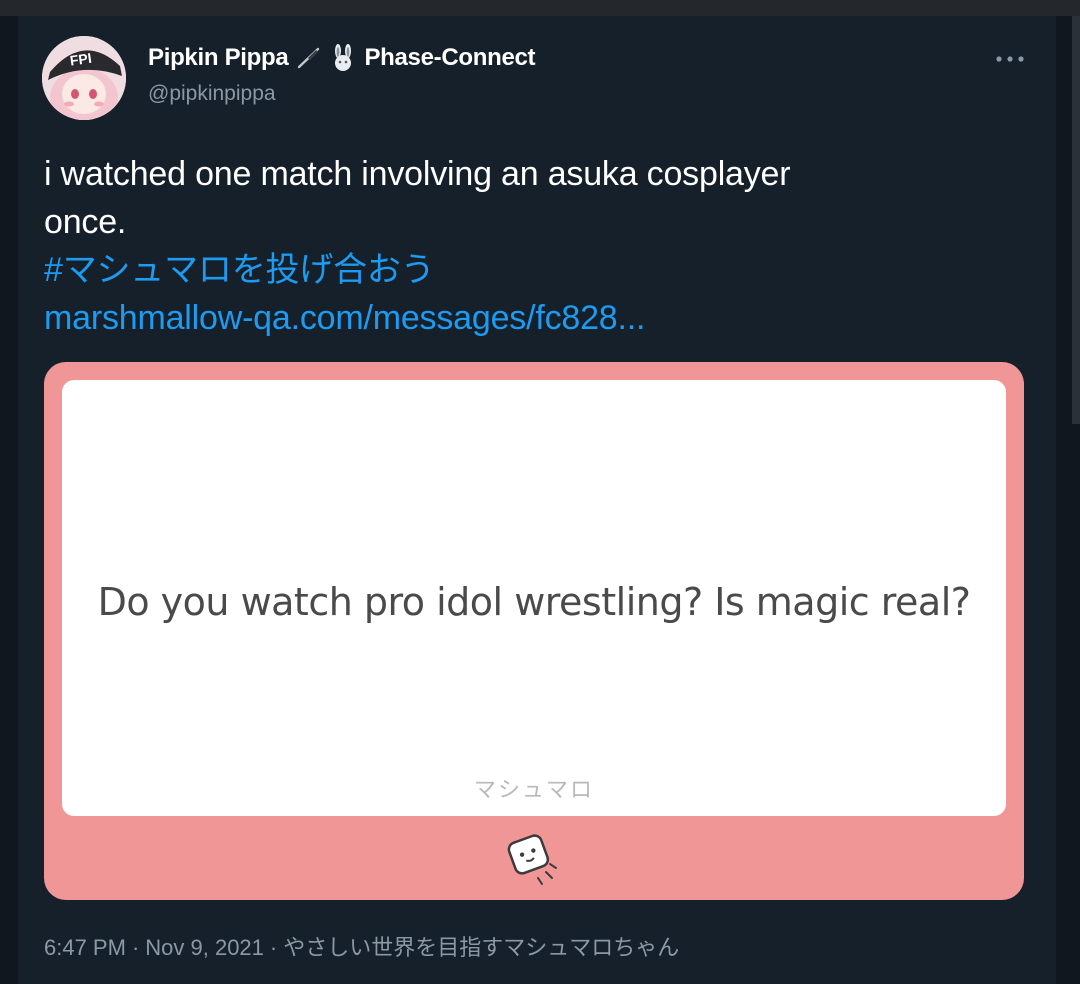  Describe the element at coordinates (481, 947) in the screenshot. I see `tweet-source: やさしい世界を目指すマシュマロちゃん` at that location.